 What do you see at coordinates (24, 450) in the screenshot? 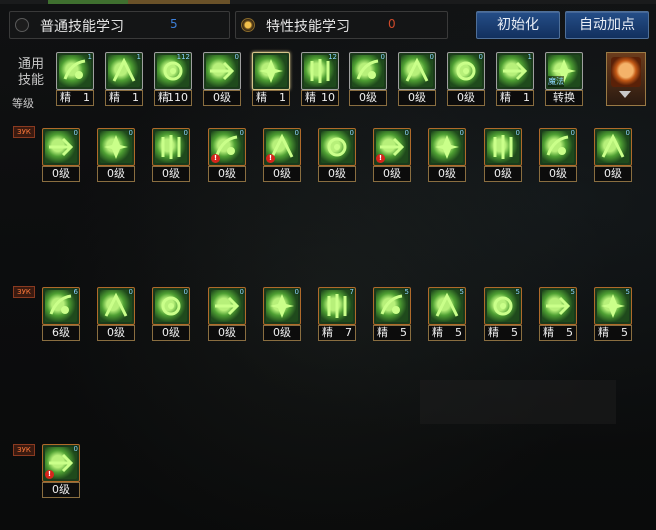
I see `row-tag-3: ЗУК` at bounding box center [24, 450].